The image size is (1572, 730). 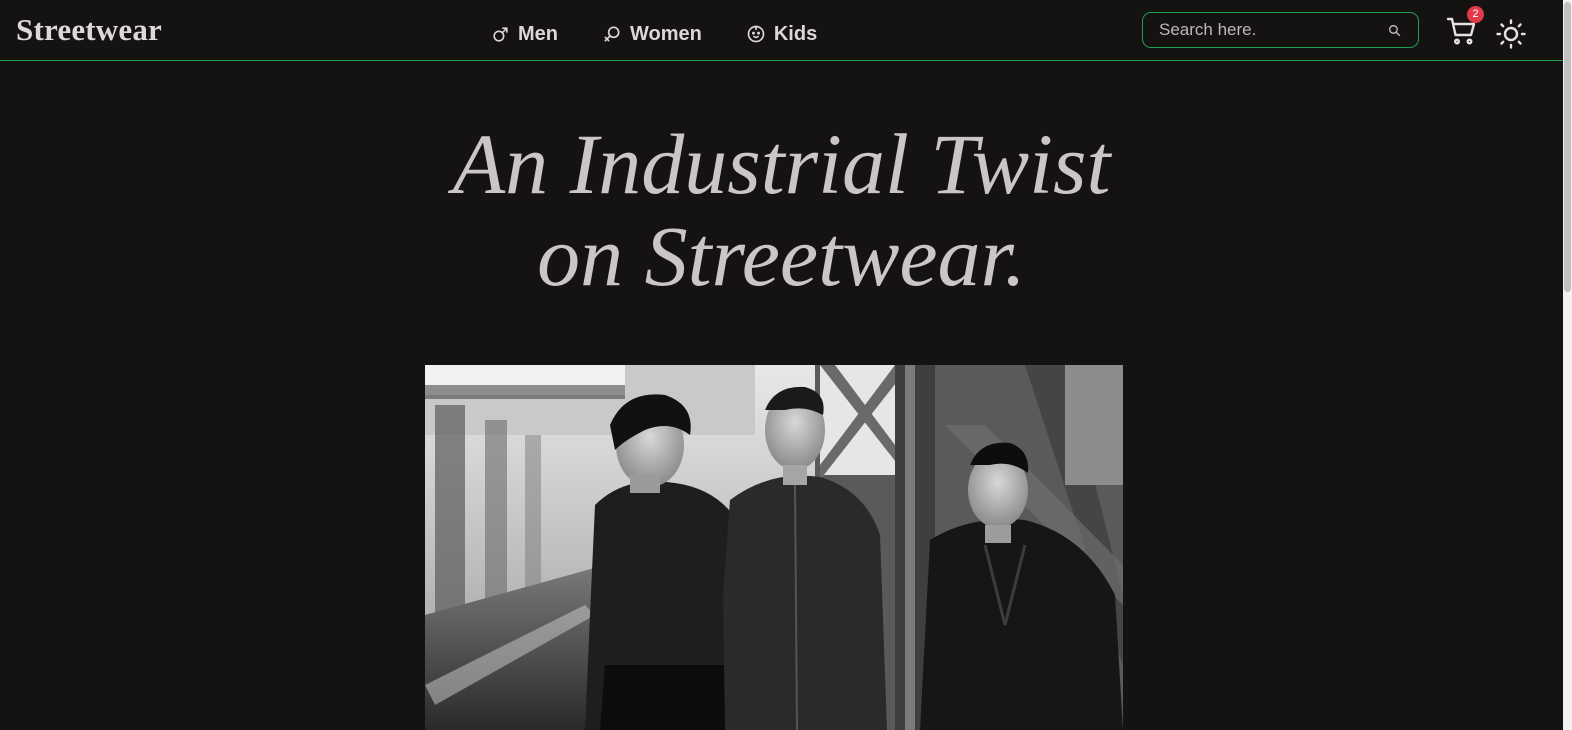 I want to click on baby-face-icon, so click(x=756, y=34).